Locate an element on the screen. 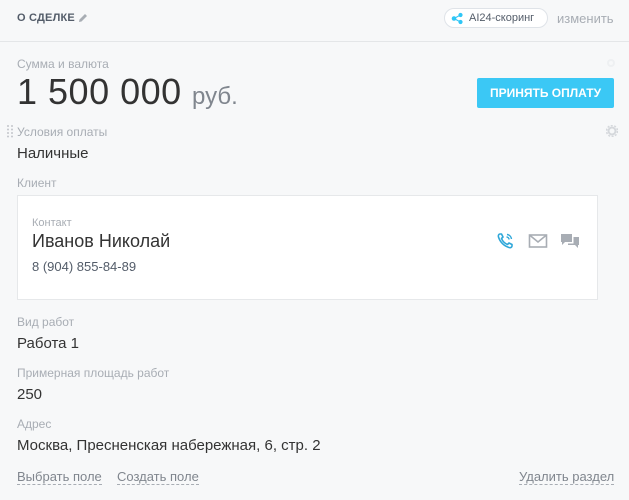 This screenshot has width=629, height=500. work-type-value: Работа 1 is located at coordinates (48, 343).